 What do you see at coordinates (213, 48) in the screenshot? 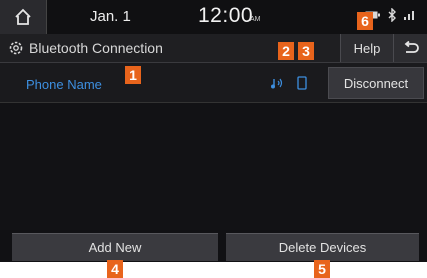
I see `title-bar: Bluetooth Connection Help` at bounding box center [213, 48].